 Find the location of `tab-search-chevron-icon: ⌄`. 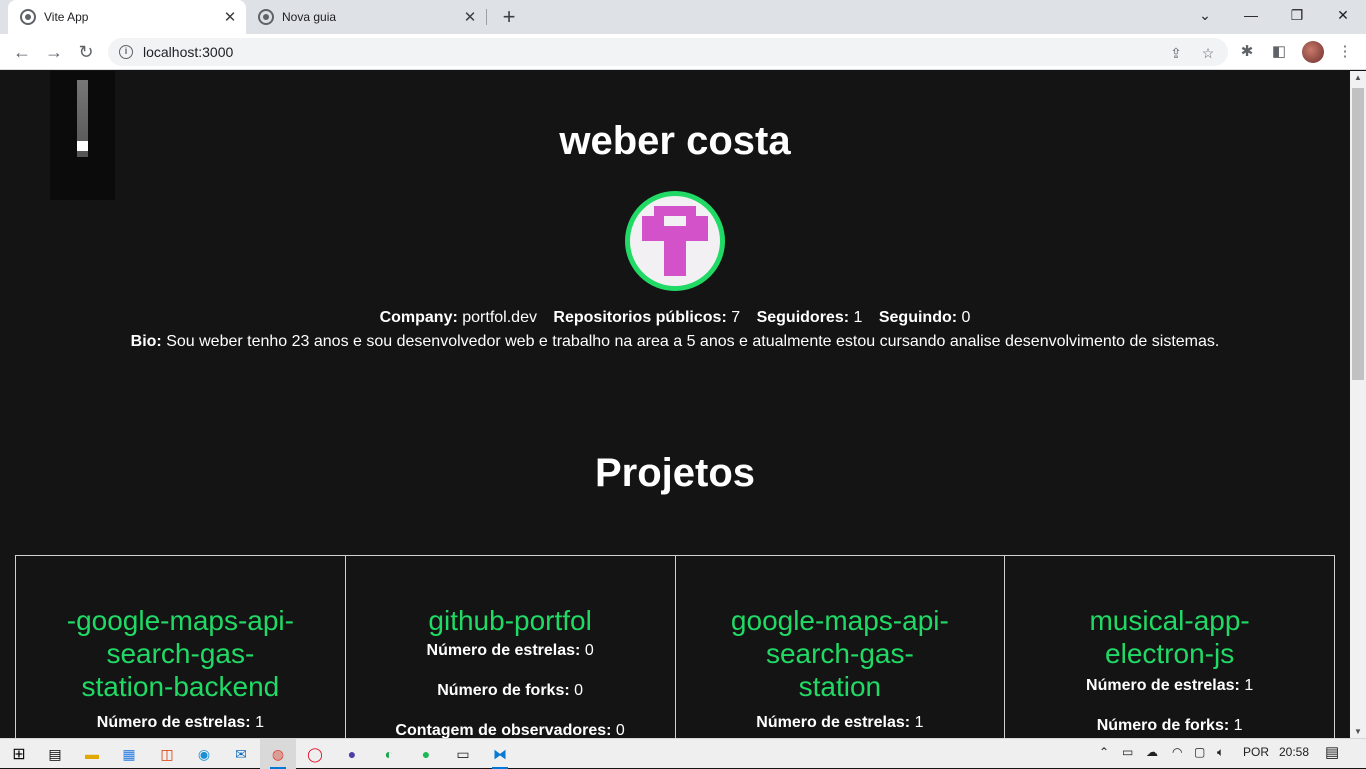

tab-search-chevron-icon: ⌄ is located at coordinates (1205, 15).